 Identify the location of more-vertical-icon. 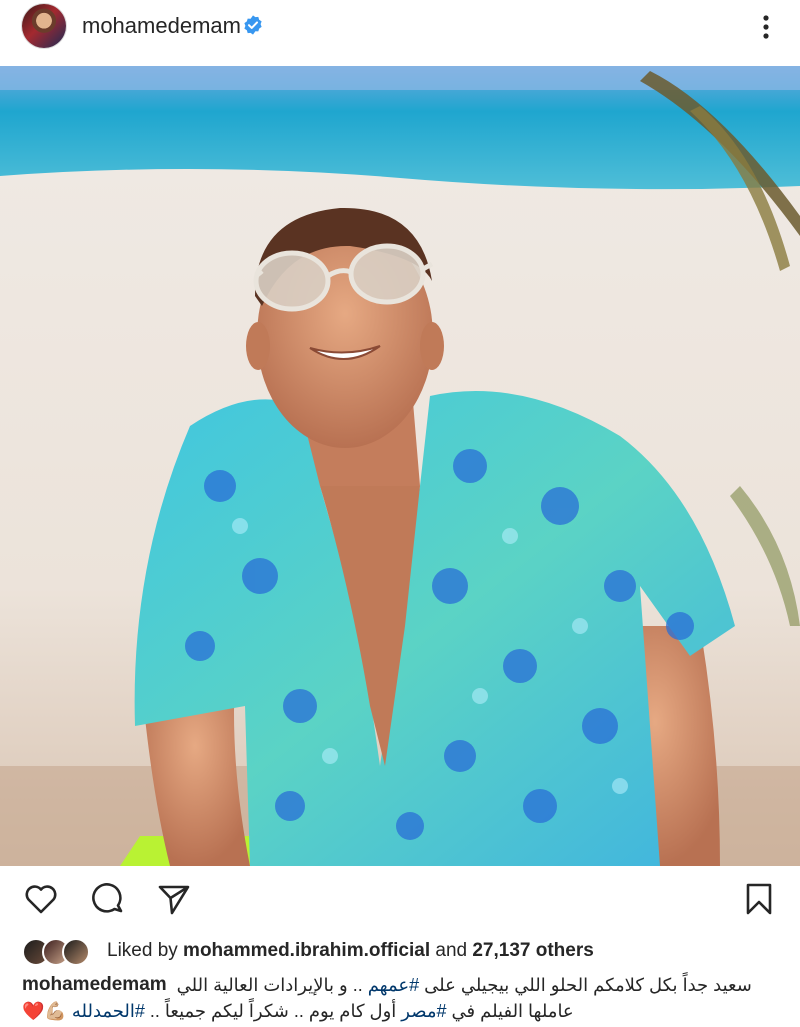
(766, 27).